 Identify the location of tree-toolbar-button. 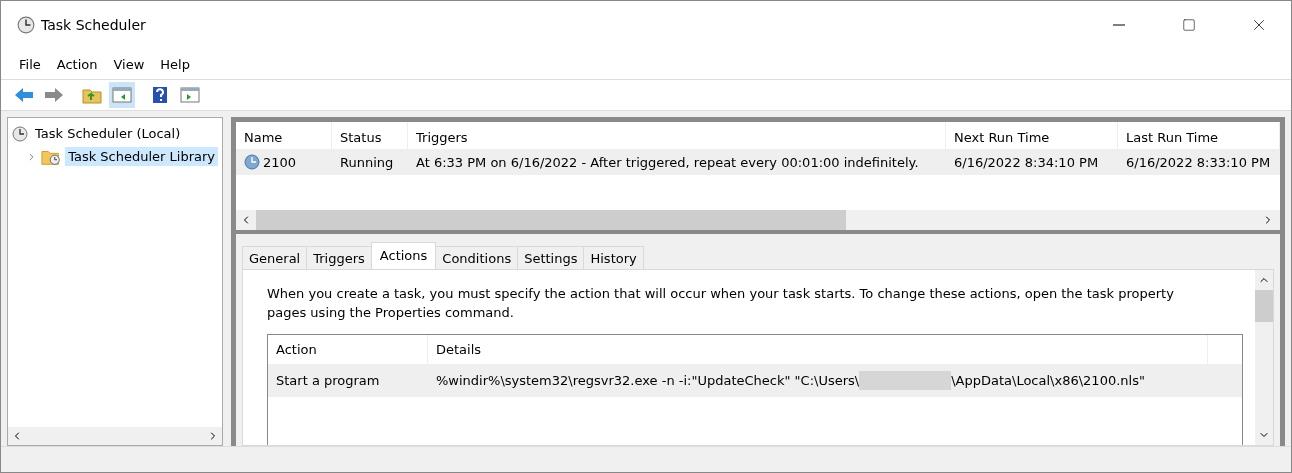
(122, 95).